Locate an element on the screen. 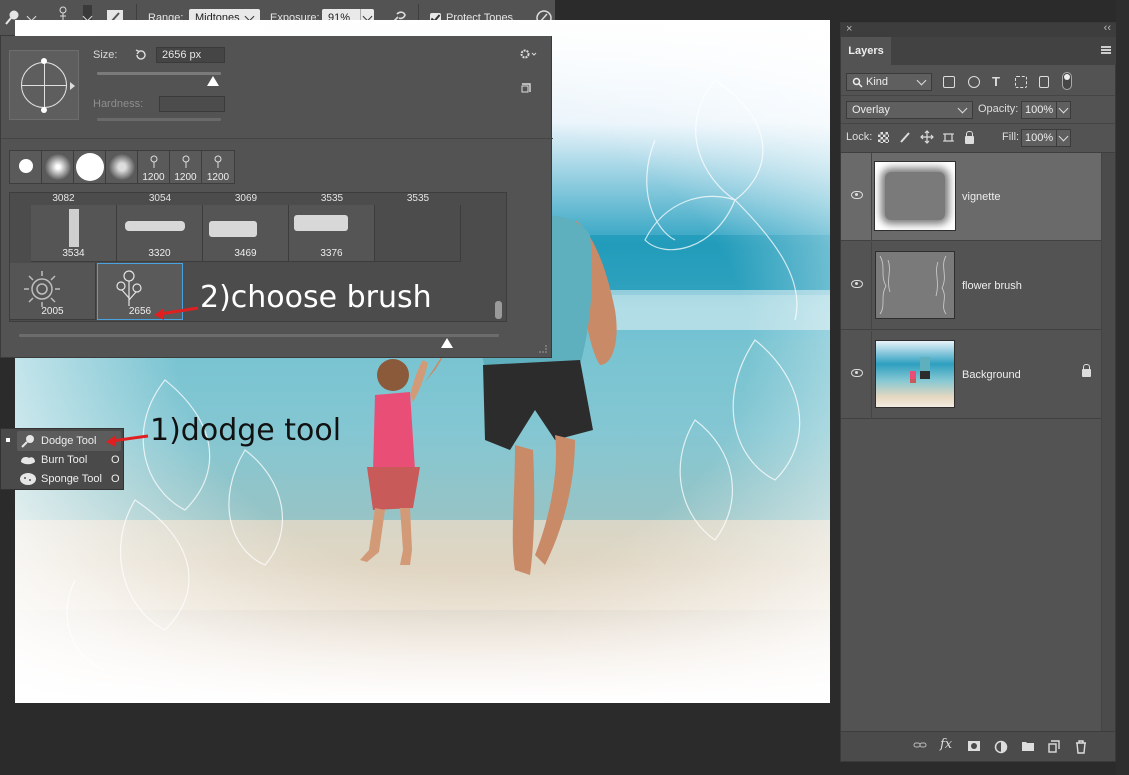 This screenshot has height=775, width=1129. brush-preset-tile: 3534 is located at coordinates (74, 233).